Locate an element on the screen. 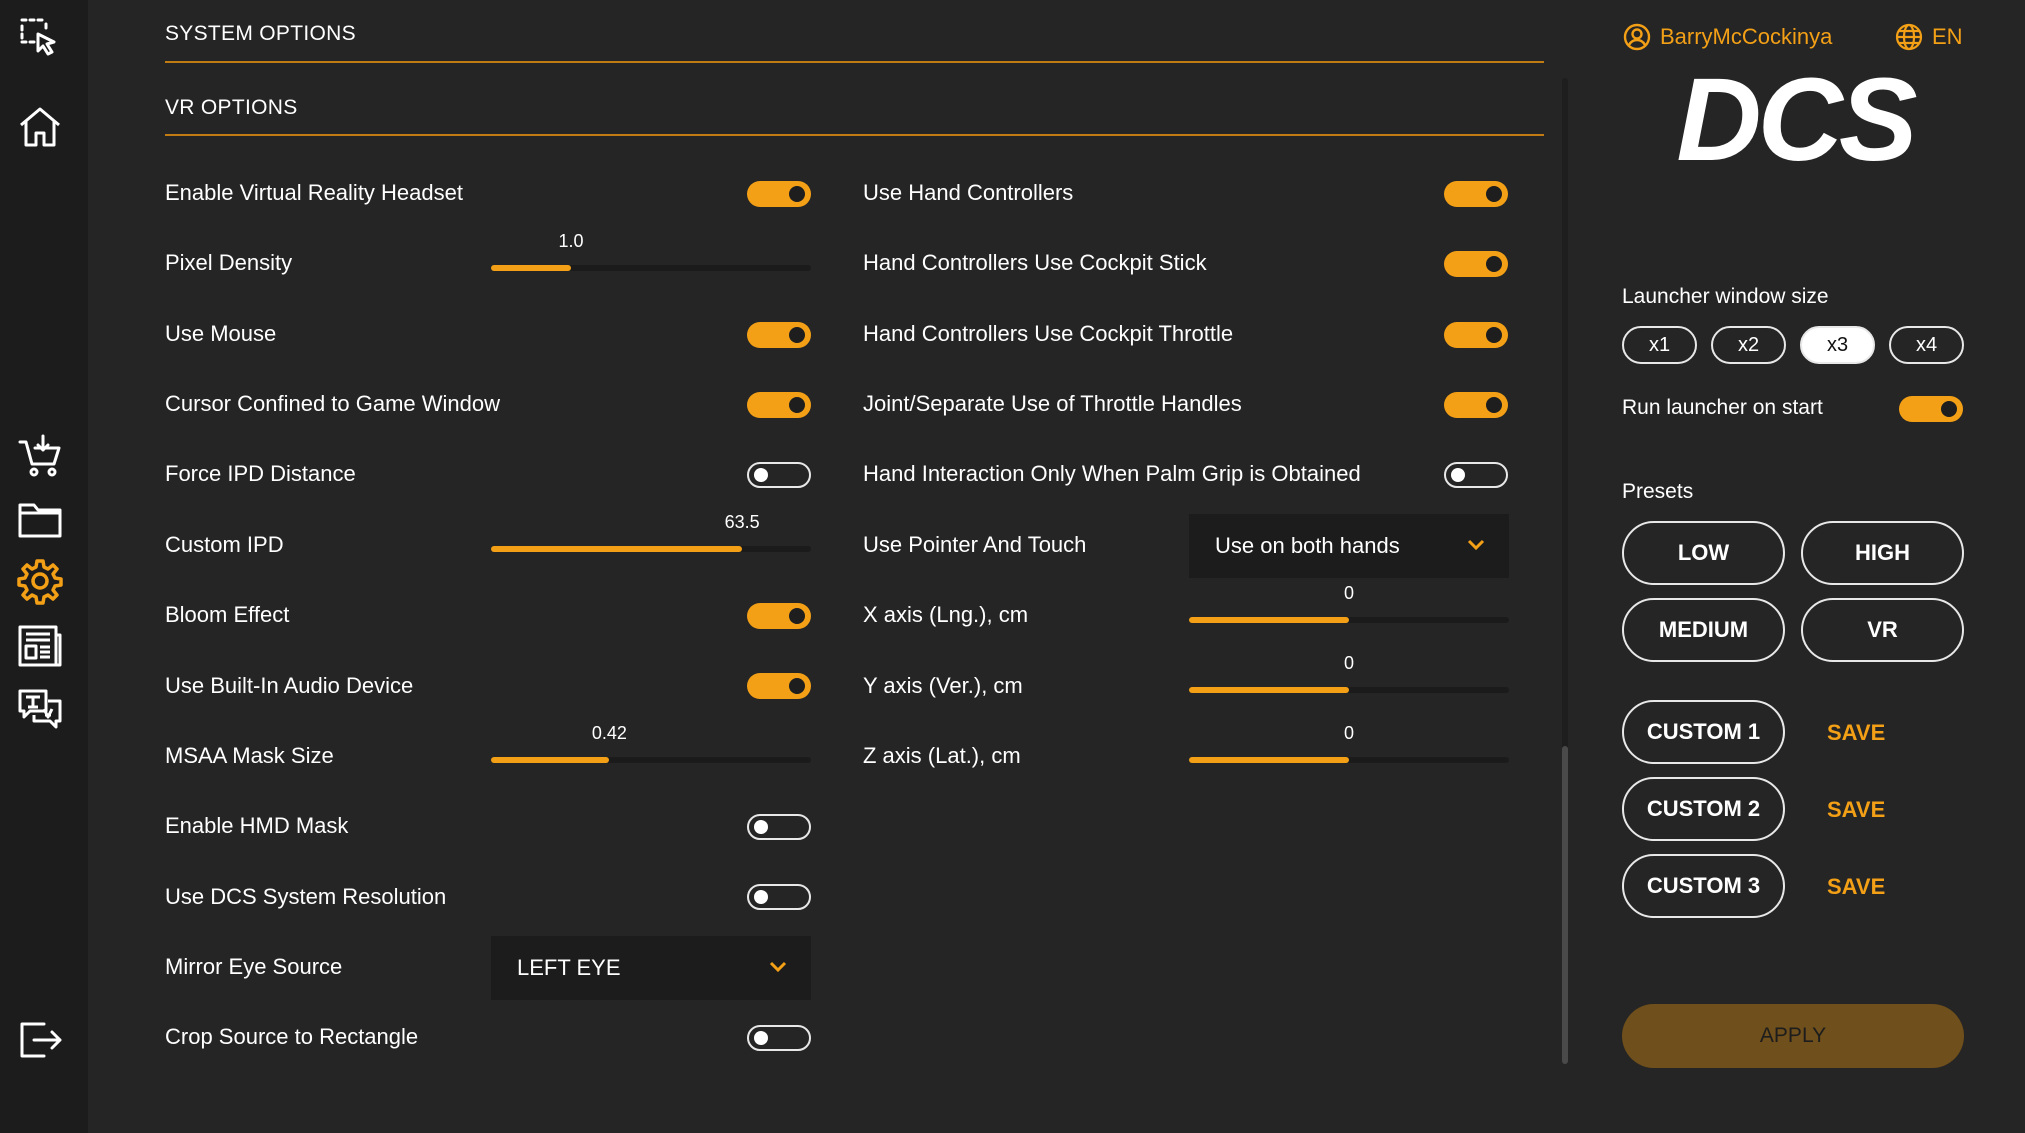 The image size is (2025, 1133). user-icon is located at coordinates (1637, 37).